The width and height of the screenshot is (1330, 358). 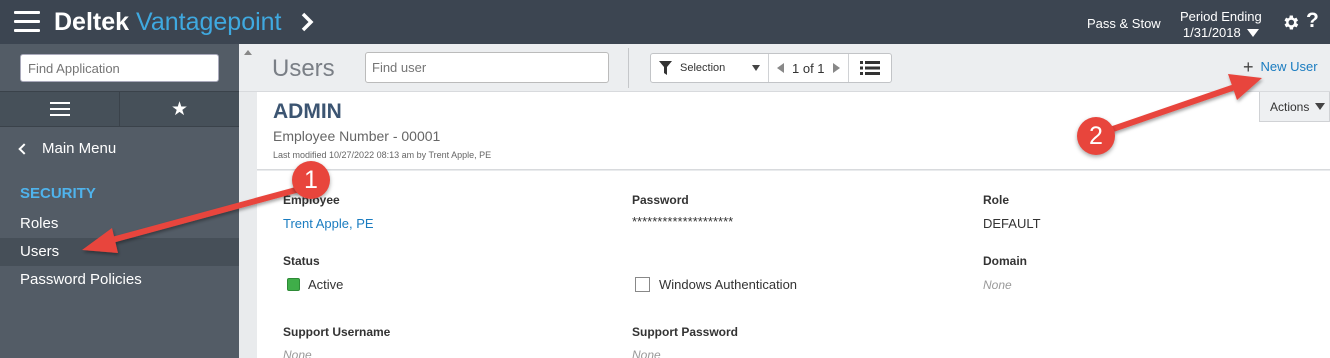 What do you see at coordinates (1290, 106) in the screenshot?
I see `actions-label: Actions` at bounding box center [1290, 106].